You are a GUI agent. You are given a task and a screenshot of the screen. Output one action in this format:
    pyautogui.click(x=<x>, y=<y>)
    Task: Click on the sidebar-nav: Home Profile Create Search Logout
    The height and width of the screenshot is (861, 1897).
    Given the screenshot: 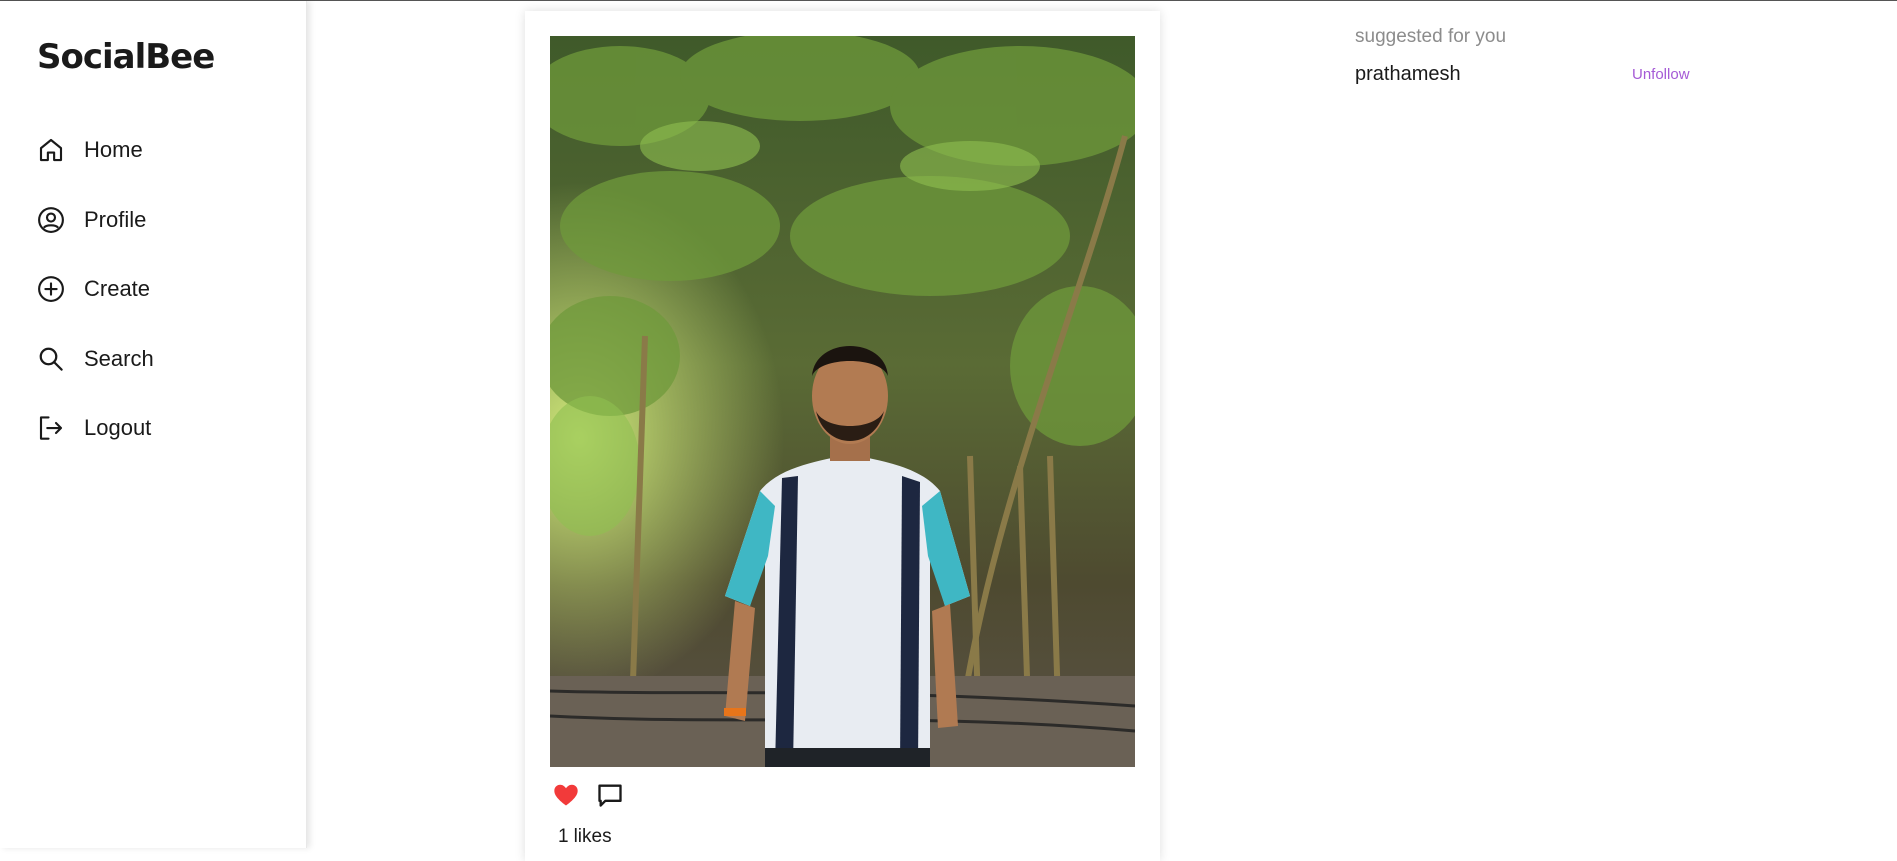 What is the action you would take?
    pyautogui.click(x=95, y=309)
    